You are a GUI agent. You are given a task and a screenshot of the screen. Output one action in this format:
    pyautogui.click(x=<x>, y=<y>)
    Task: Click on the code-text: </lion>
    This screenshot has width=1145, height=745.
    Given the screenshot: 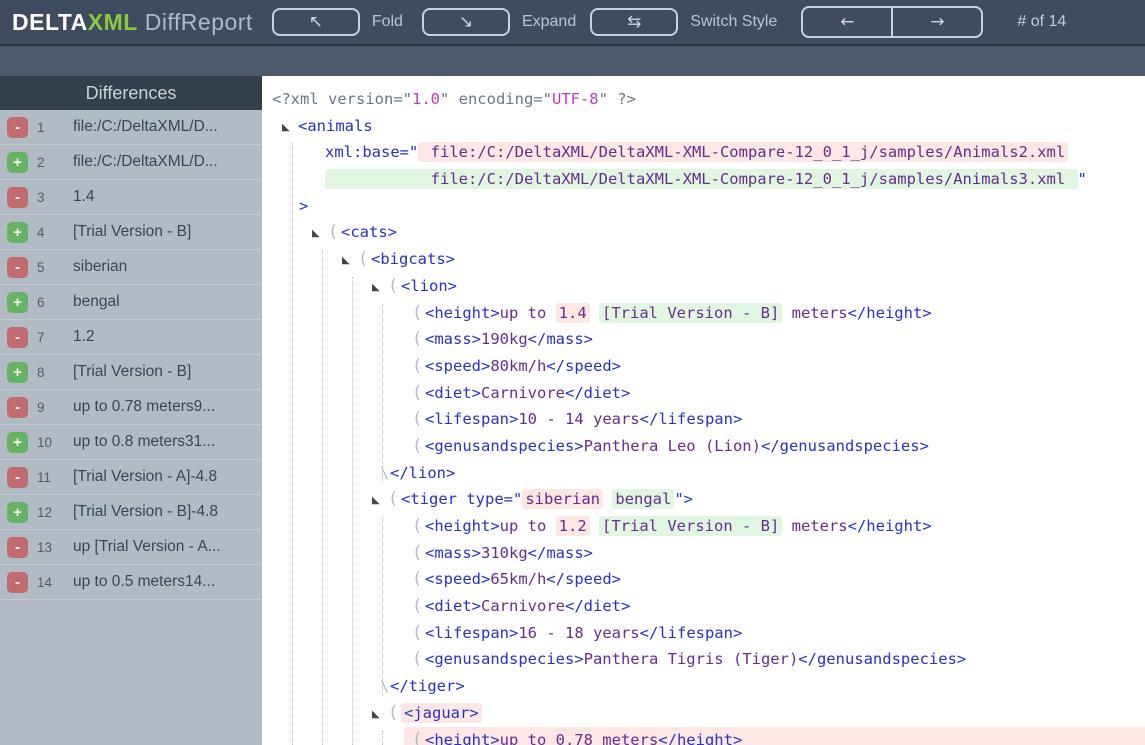 What is the action you would take?
    pyautogui.click(x=423, y=472)
    